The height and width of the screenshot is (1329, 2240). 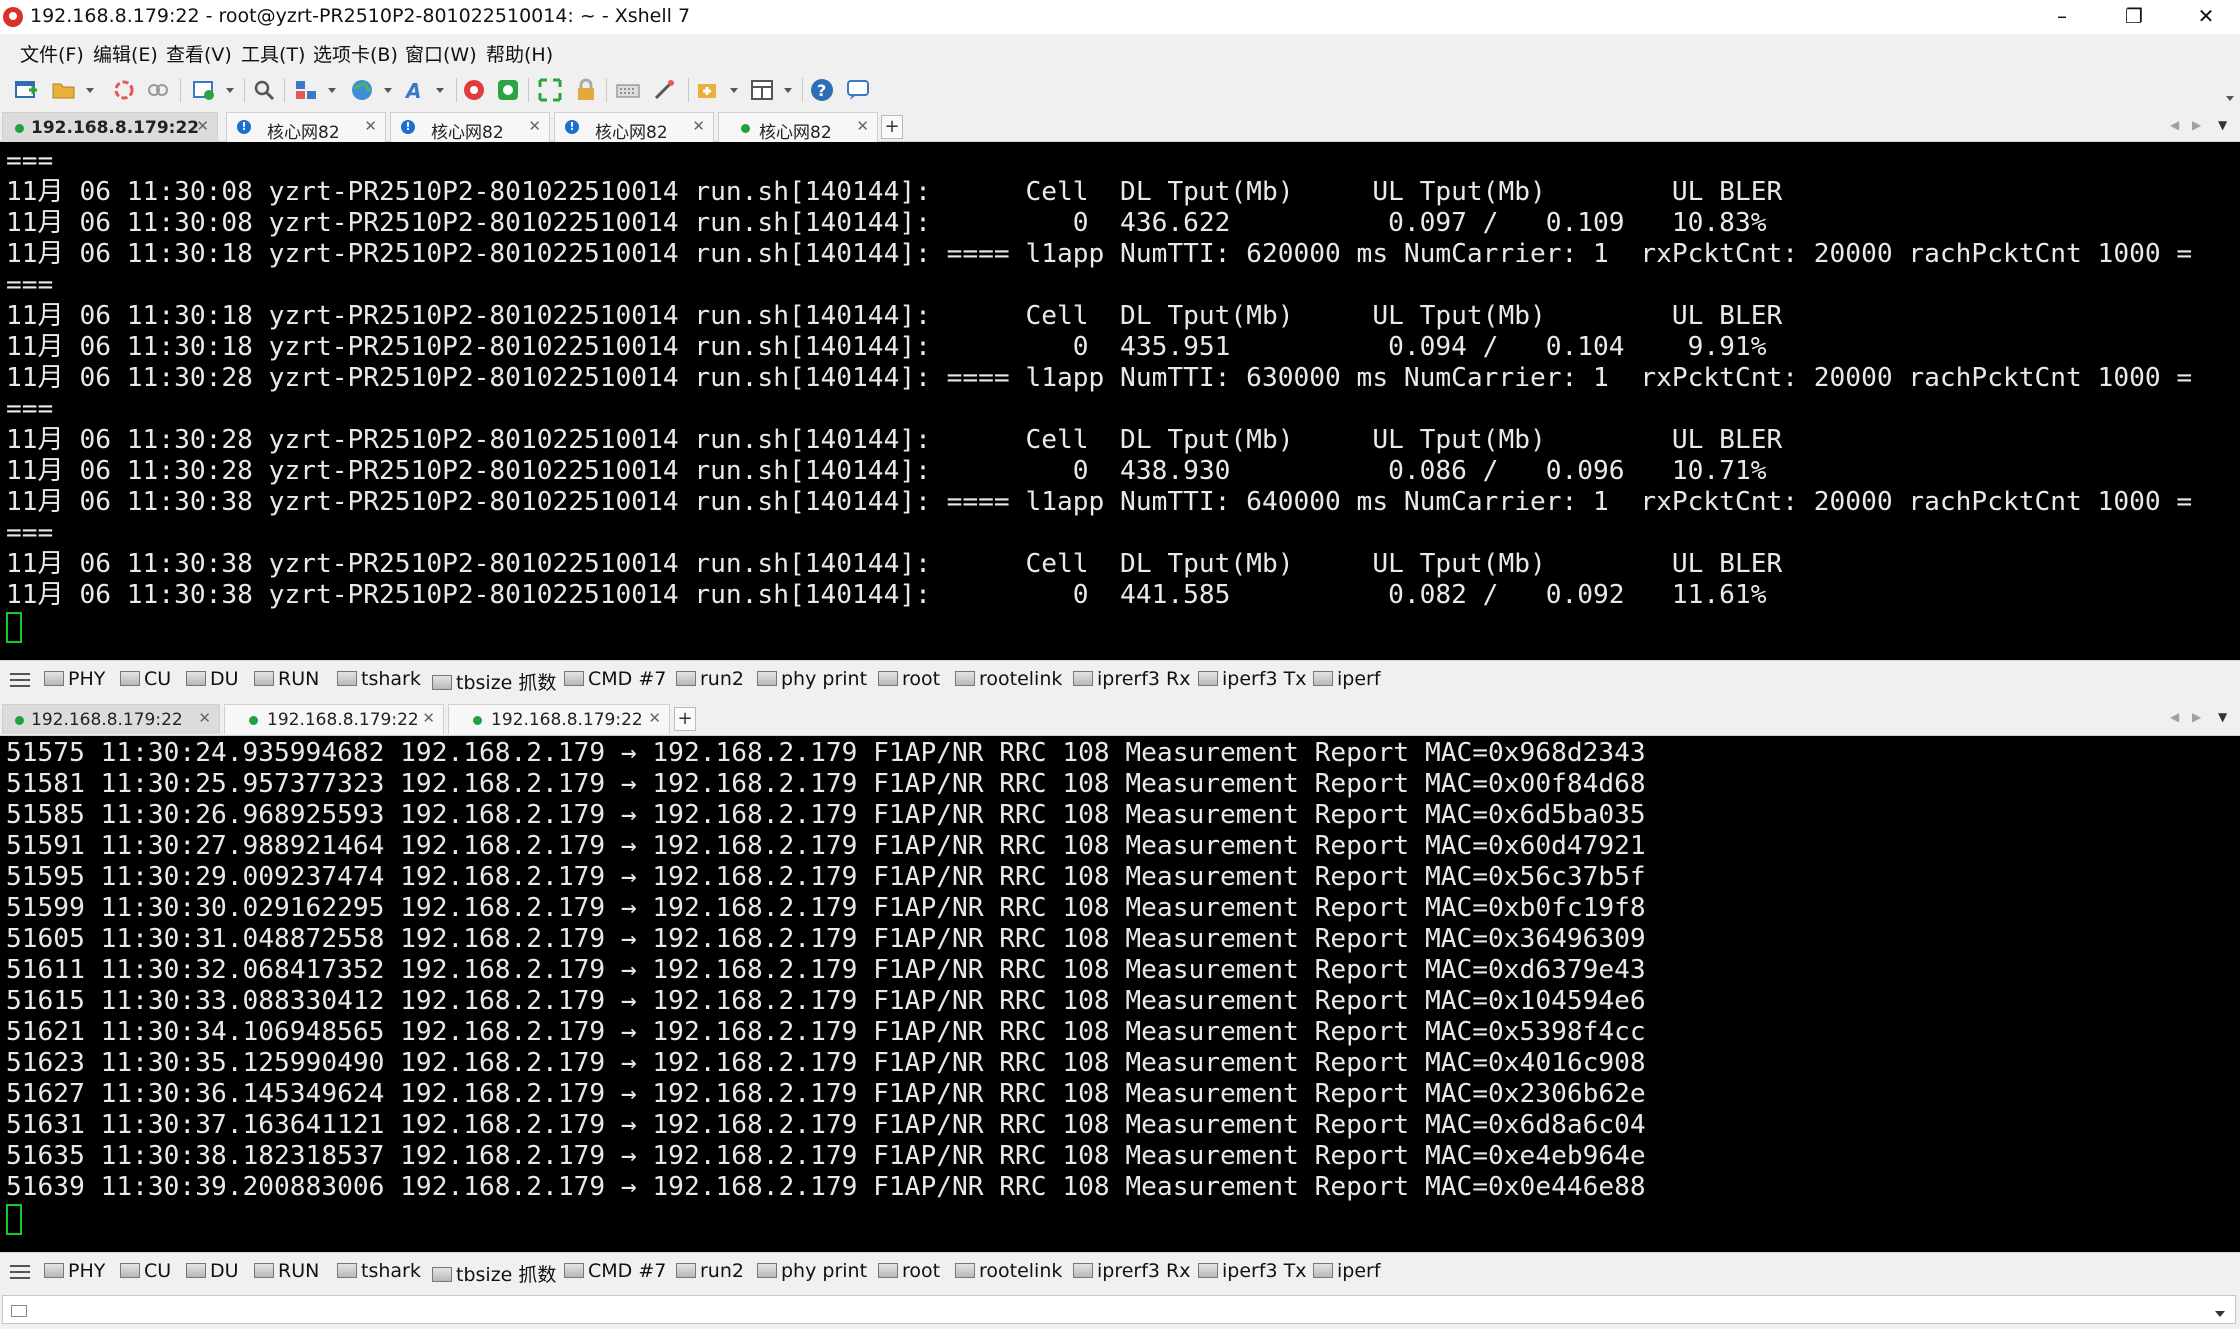 I want to click on help-icon: ?, so click(x=822, y=90).